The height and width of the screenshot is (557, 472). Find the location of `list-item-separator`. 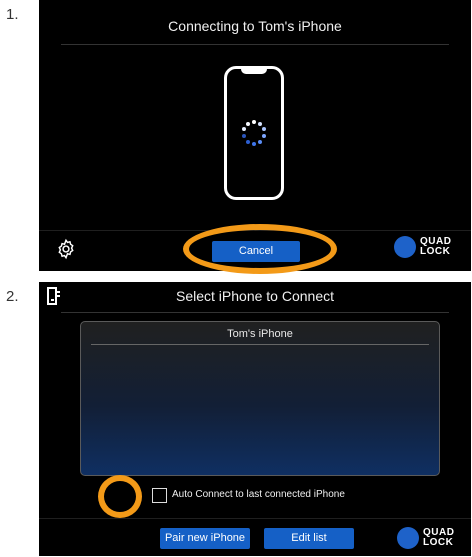

list-item-separator is located at coordinates (260, 344).